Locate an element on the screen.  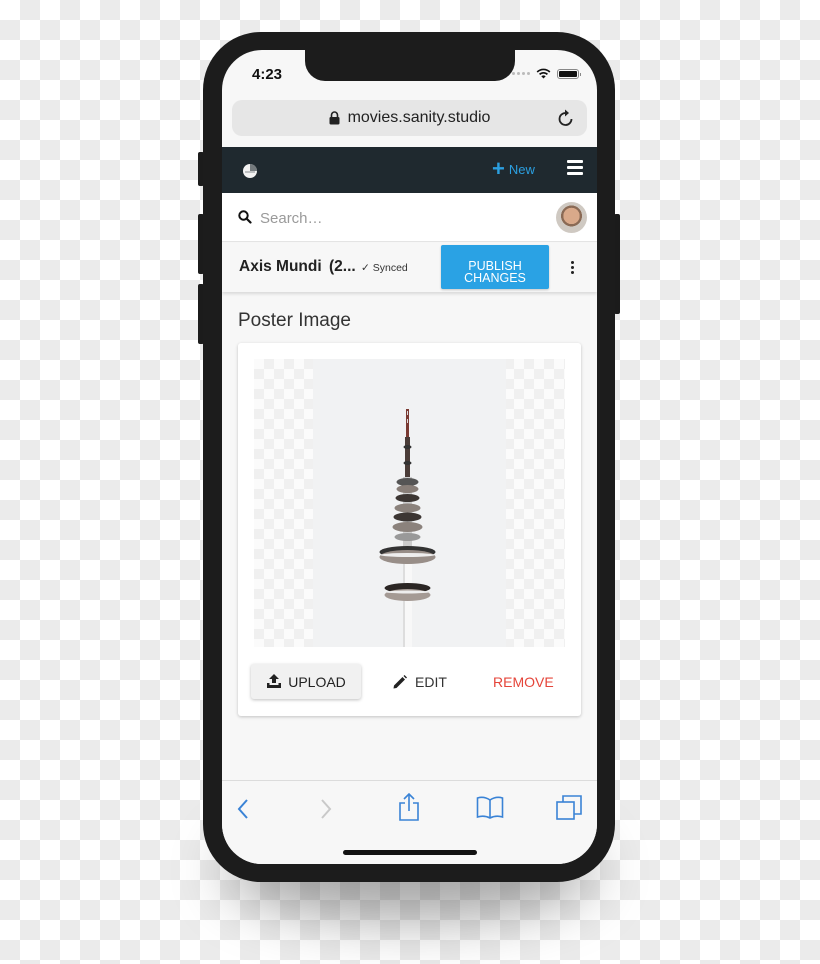
bookmarks-icon is located at coordinates (490, 808).